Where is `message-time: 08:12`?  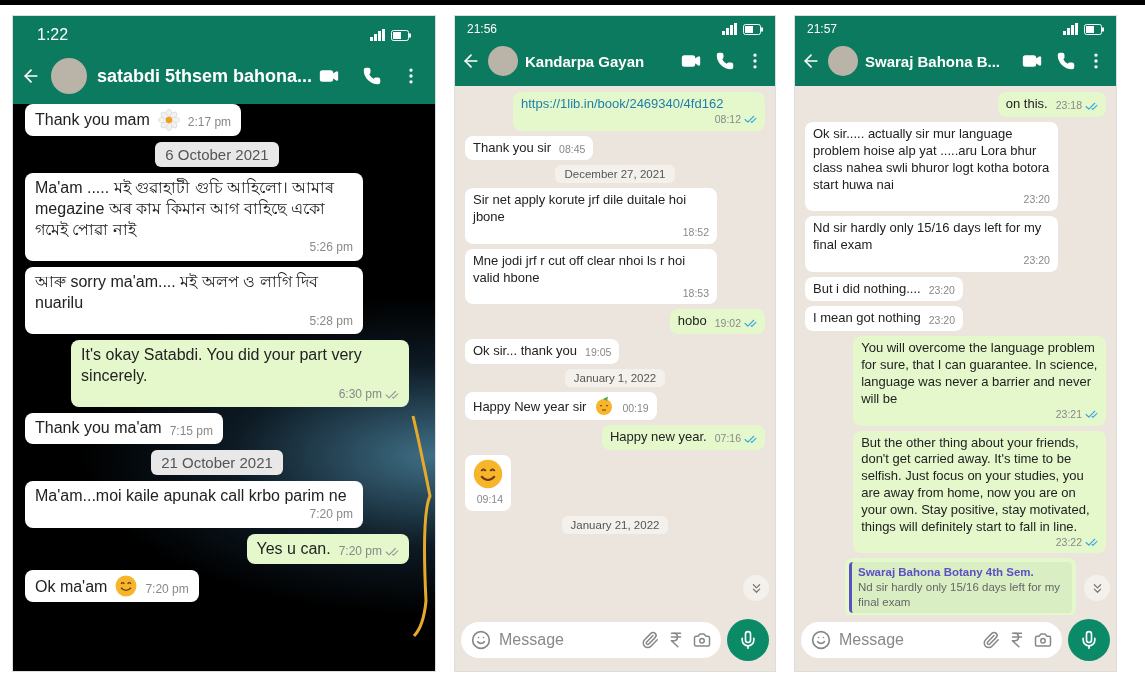
message-time: 08:12 is located at coordinates (727, 119).